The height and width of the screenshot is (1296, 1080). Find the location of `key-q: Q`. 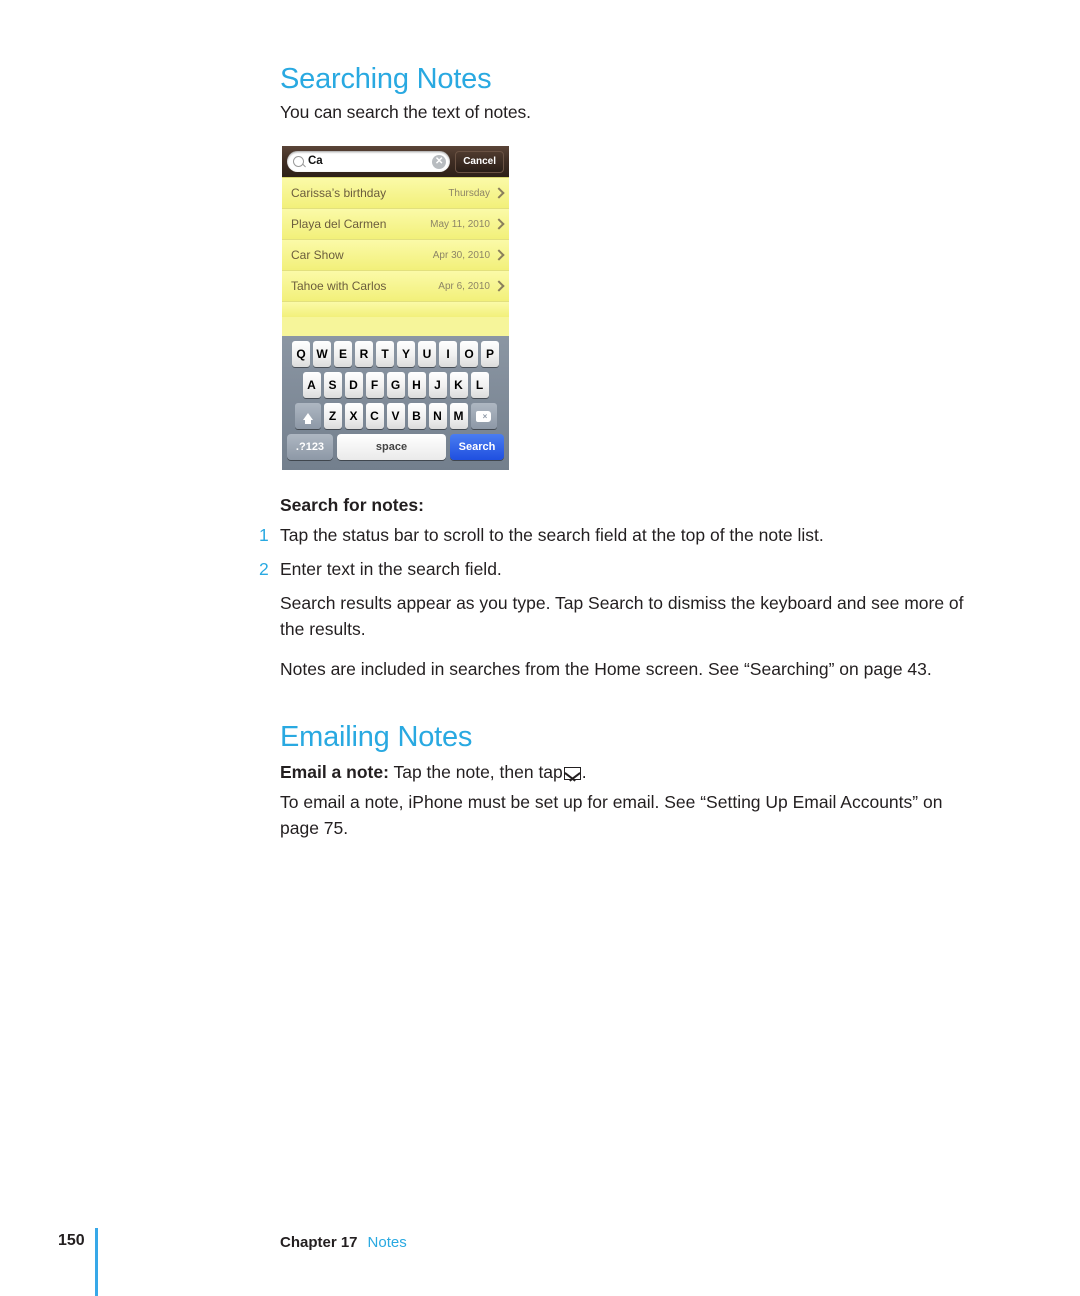

key-q: Q is located at coordinates (301, 354).